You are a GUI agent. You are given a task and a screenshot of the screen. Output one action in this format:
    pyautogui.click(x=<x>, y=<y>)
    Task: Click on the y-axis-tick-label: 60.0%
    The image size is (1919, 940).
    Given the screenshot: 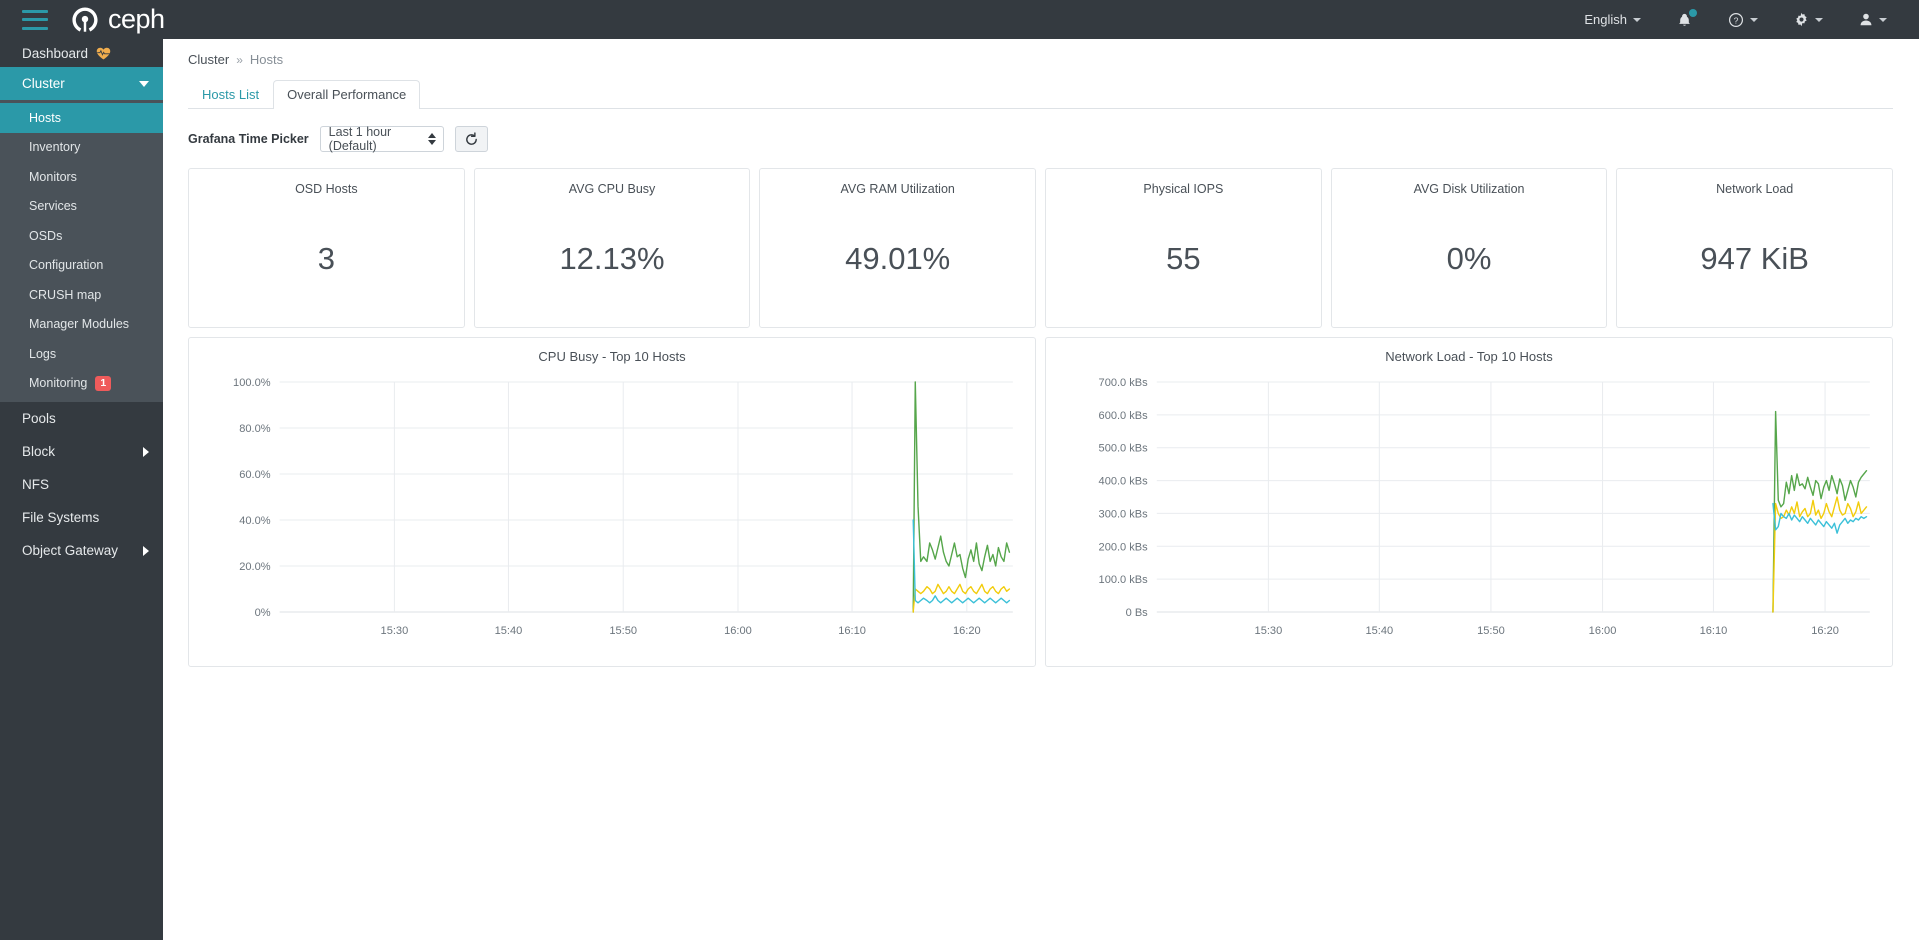 What is the action you would take?
    pyautogui.click(x=255, y=475)
    